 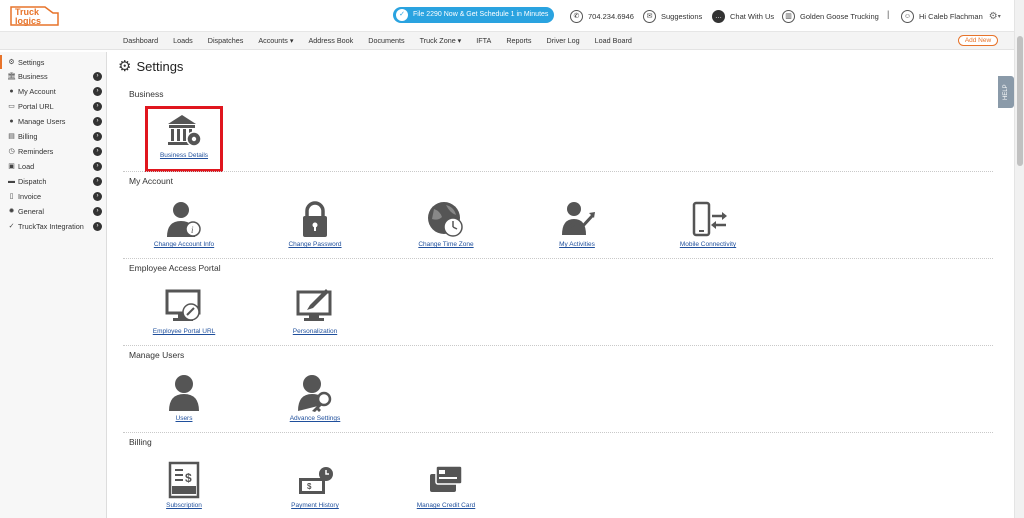 I want to click on tile-subscription: $ Subscription, so click(x=184, y=484).